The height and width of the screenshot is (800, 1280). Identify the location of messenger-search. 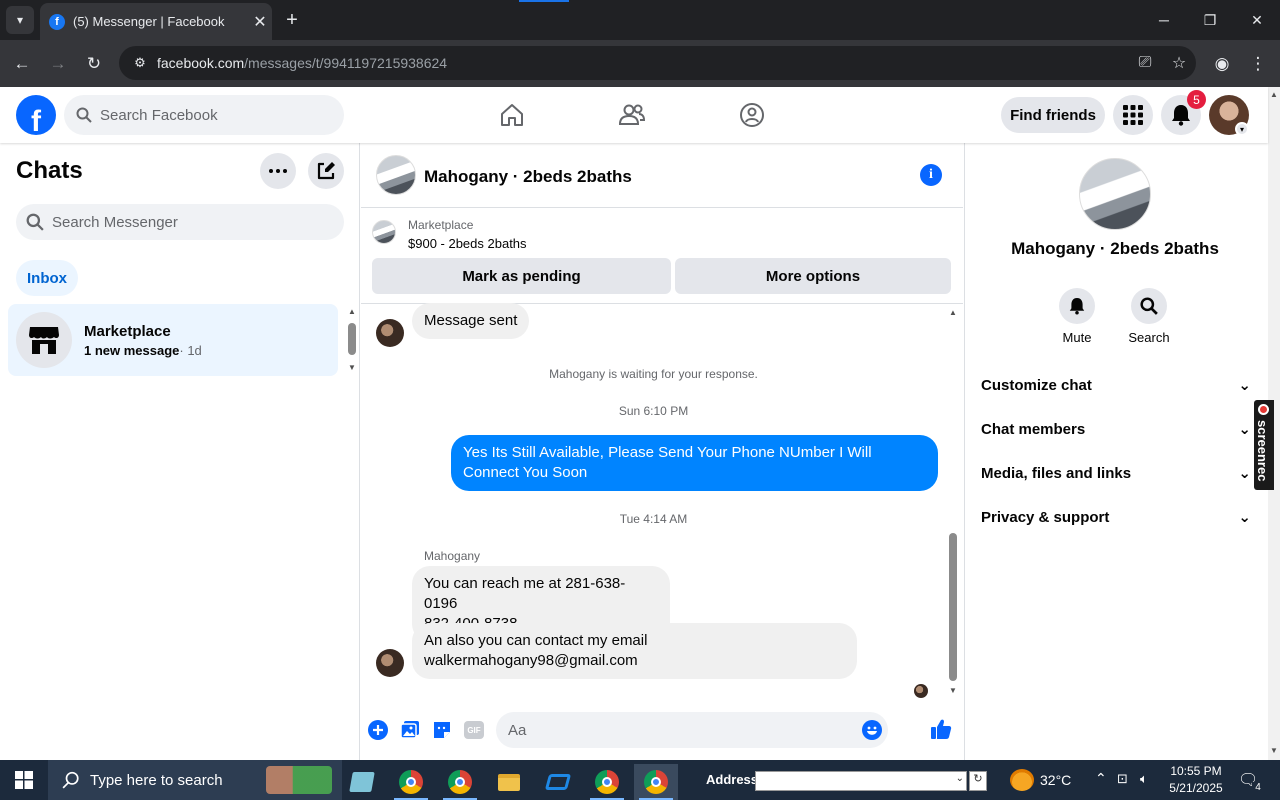
(180, 222).